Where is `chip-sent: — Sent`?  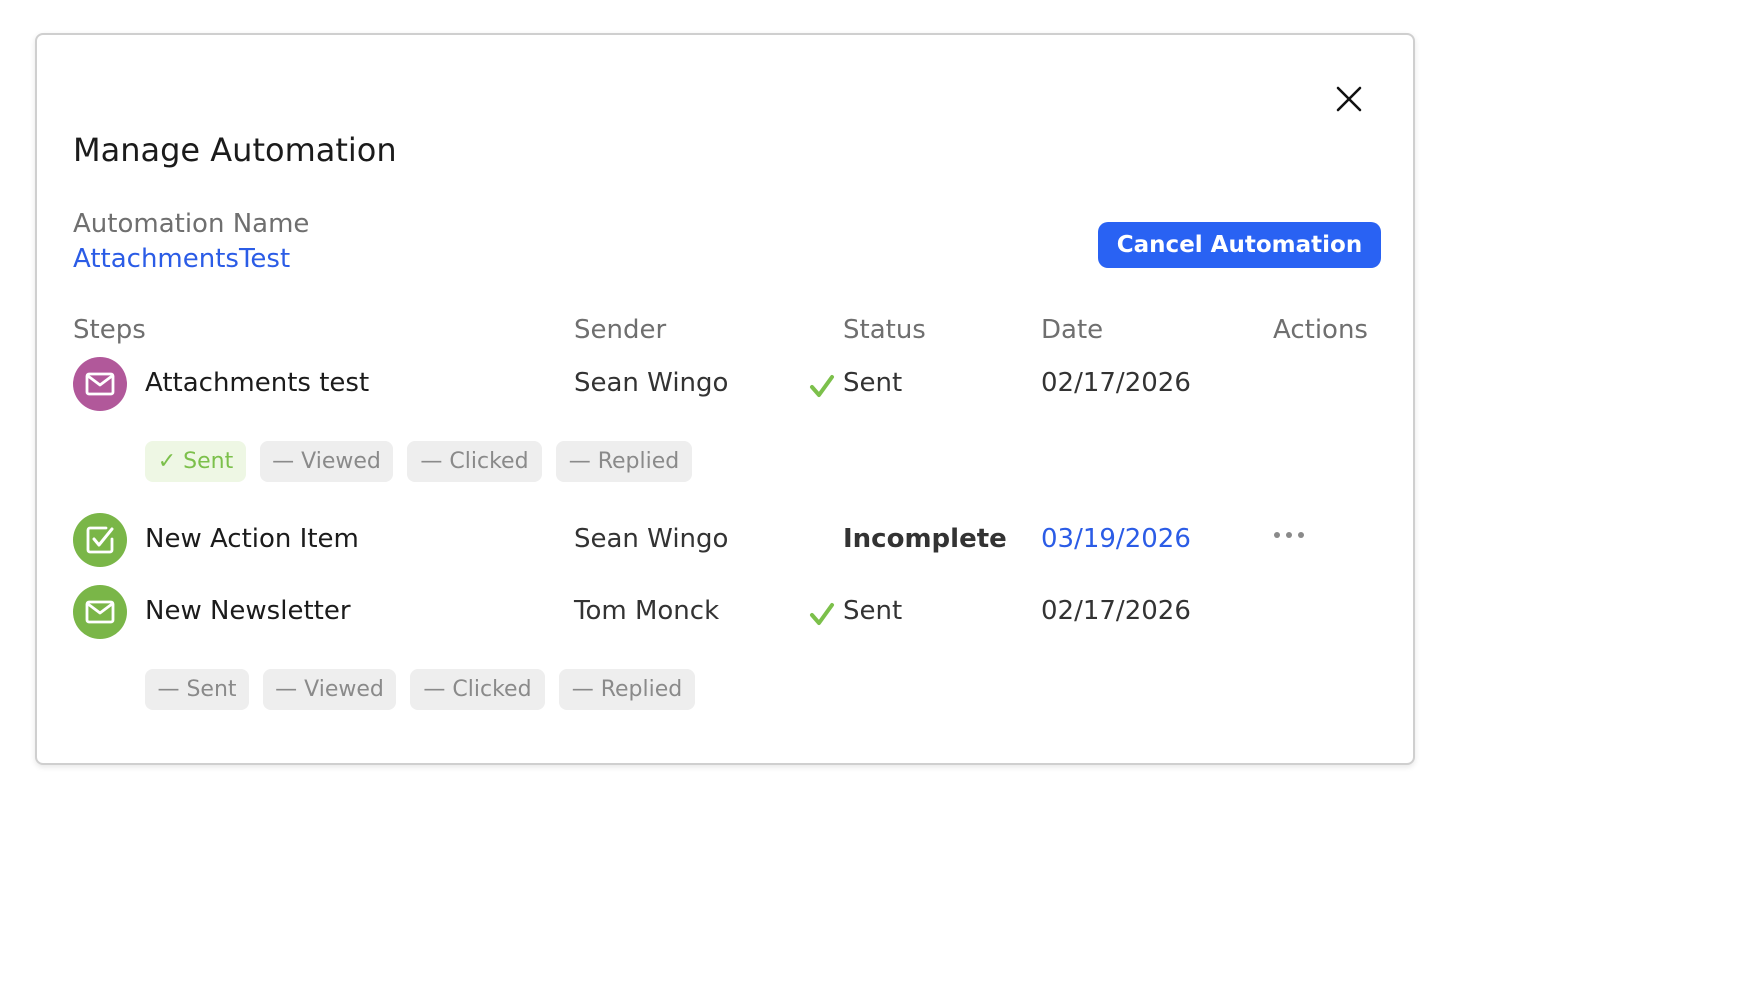
chip-sent: — Sent is located at coordinates (197, 689).